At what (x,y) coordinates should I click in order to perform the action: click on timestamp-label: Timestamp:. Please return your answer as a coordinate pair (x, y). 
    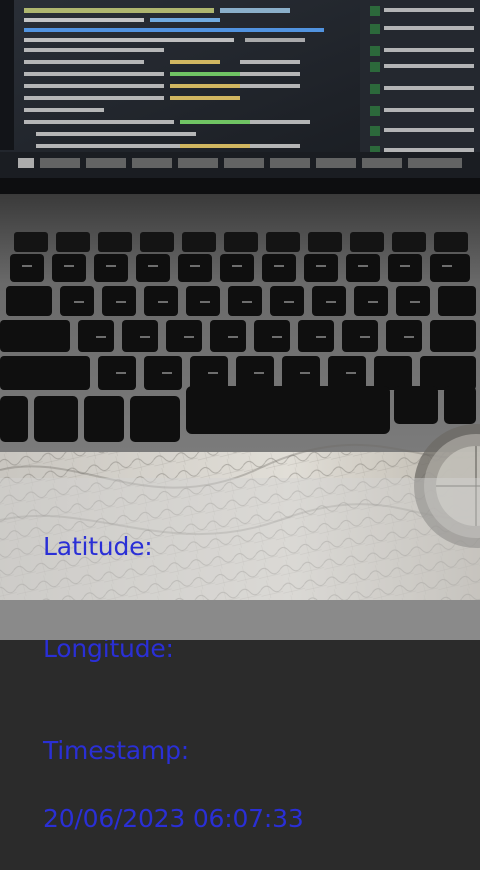
    Looking at the image, I should click on (116, 750).